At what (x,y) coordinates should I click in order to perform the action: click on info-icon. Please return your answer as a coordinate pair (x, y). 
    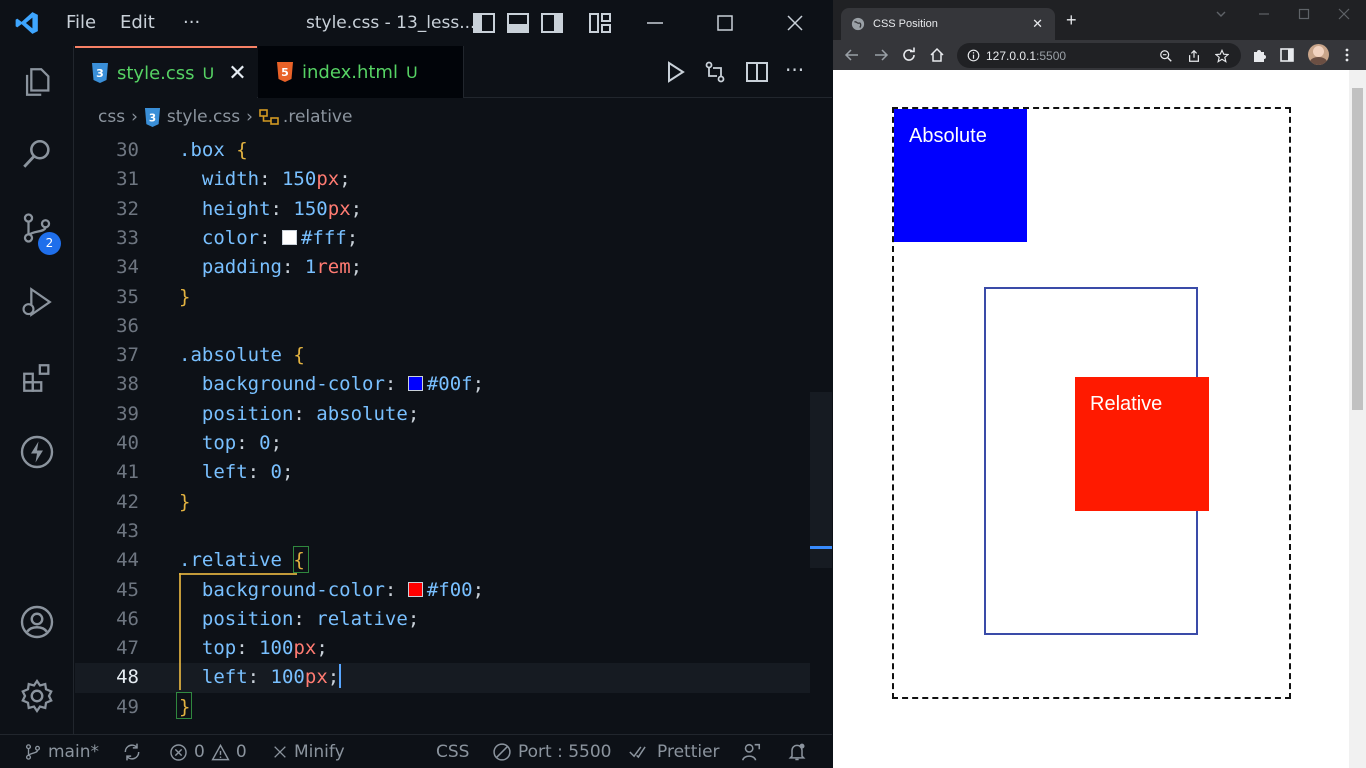
    Looking at the image, I should click on (973, 55).